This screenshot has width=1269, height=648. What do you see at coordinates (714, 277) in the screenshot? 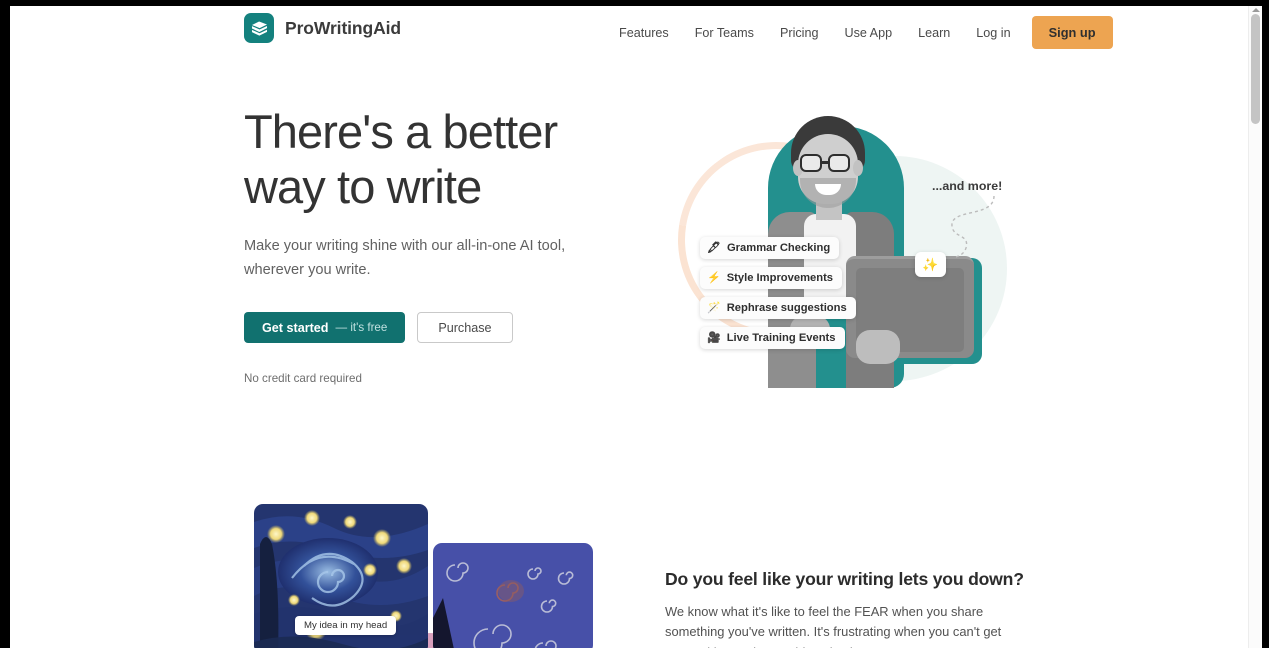
I see `lightning-bolt-icon: ⚡` at bounding box center [714, 277].